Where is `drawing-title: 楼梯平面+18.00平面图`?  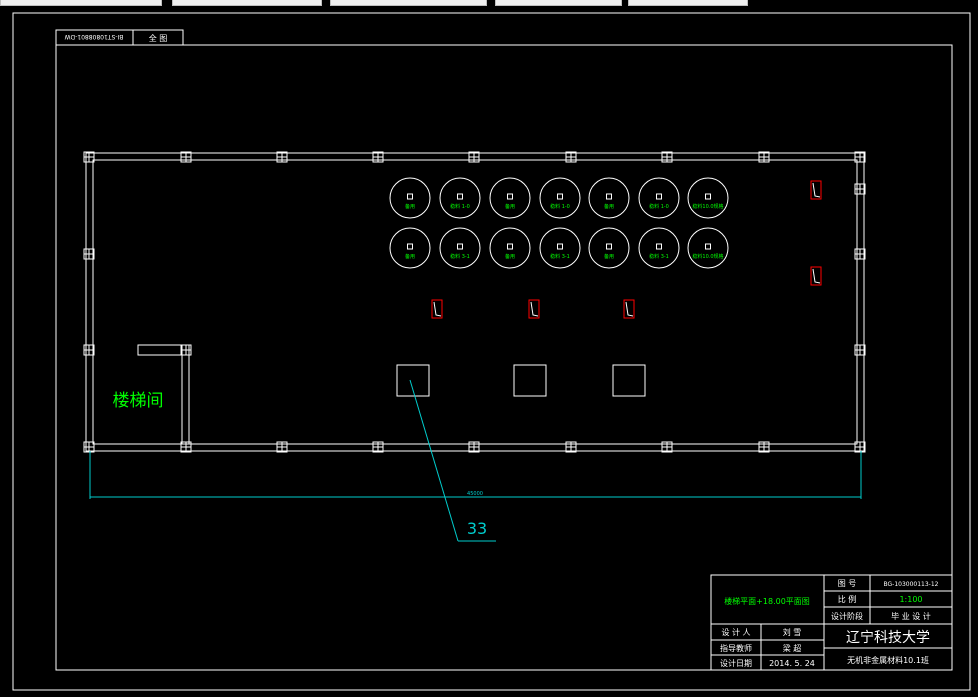
drawing-title: 楼梯平面+18.00平面图 is located at coordinates (767, 601).